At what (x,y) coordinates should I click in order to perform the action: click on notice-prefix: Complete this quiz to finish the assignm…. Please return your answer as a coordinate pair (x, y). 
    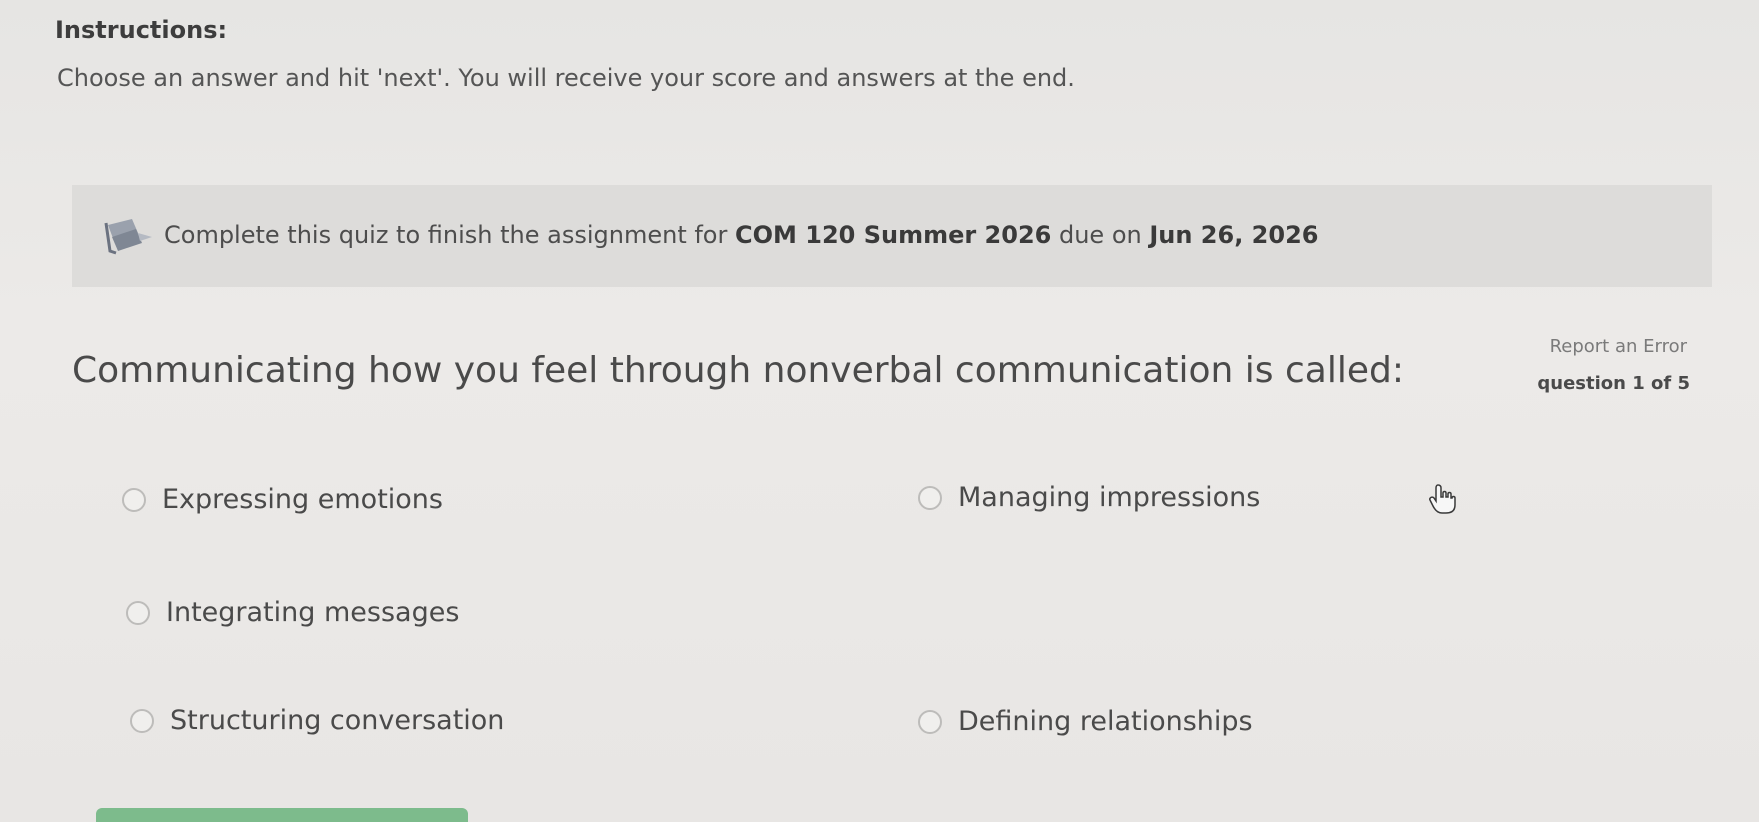
    Looking at the image, I should click on (449, 235).